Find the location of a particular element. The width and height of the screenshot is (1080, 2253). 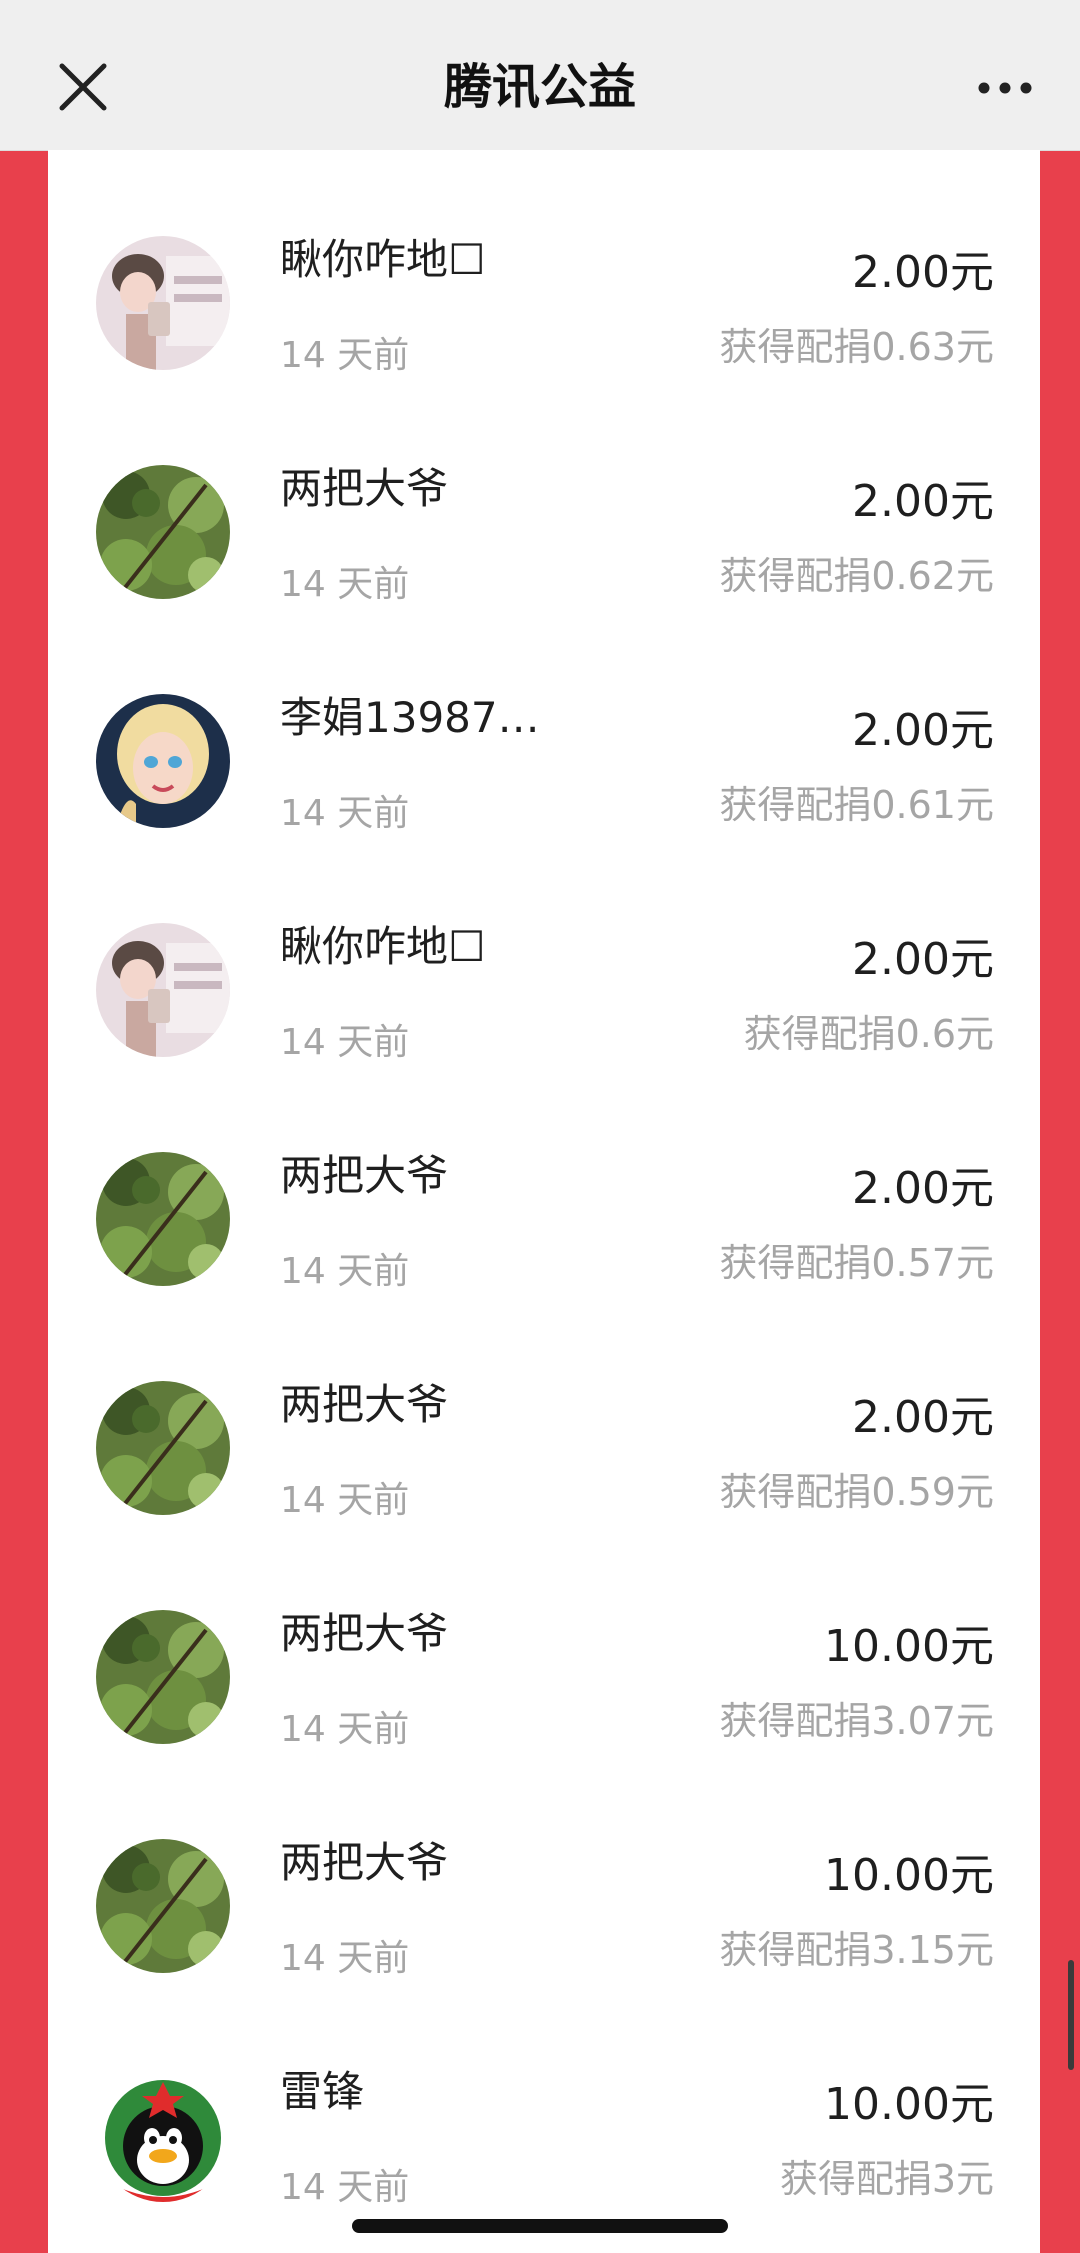

donation-row: 两把大爷 14 天前 10.00元 获得配捐3.07元 is located at coordinates (544, 1638).